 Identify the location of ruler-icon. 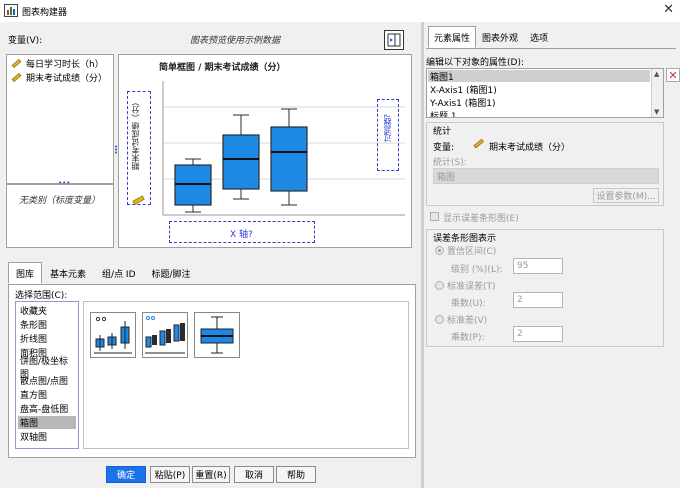
(138, 200).